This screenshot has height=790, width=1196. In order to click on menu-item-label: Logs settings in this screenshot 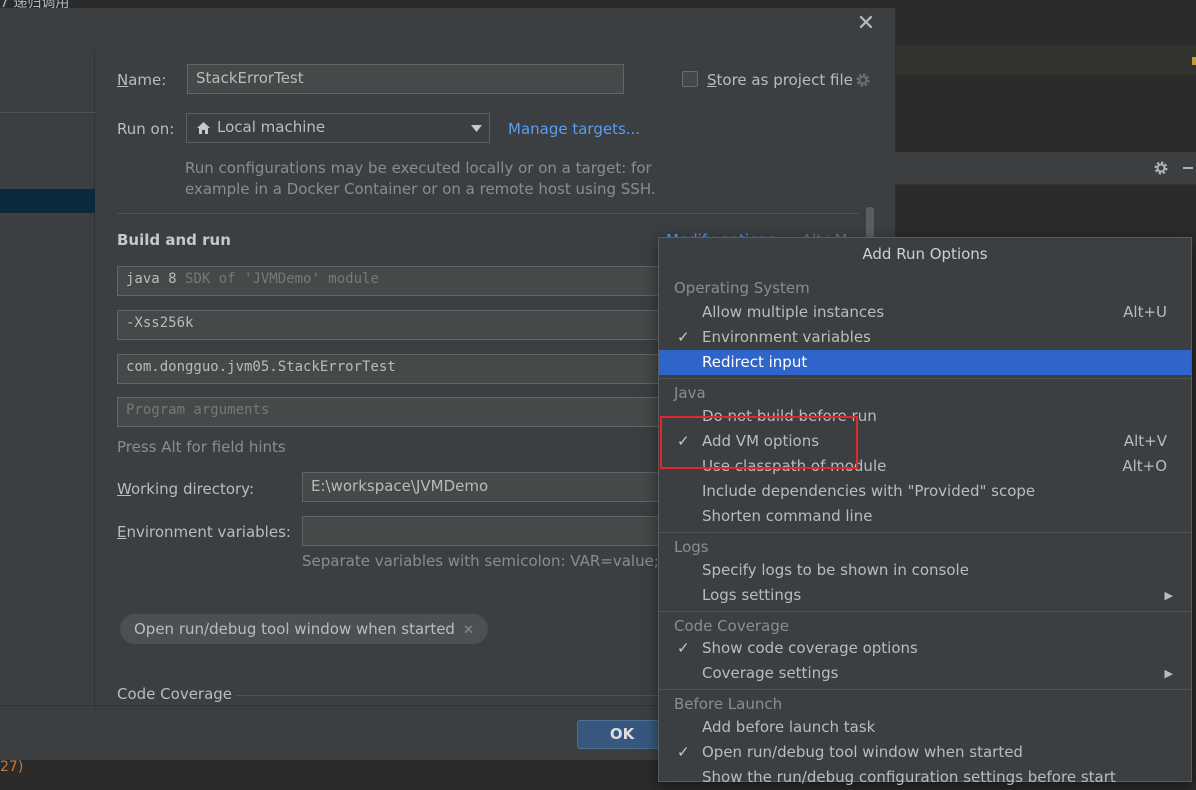, I will do `click(752, 595)`.